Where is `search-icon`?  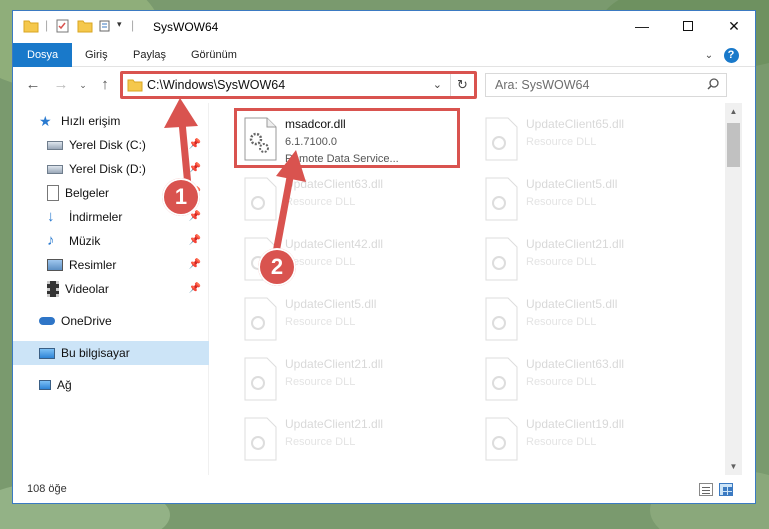 search-icon is located at coordinates (713, 84).